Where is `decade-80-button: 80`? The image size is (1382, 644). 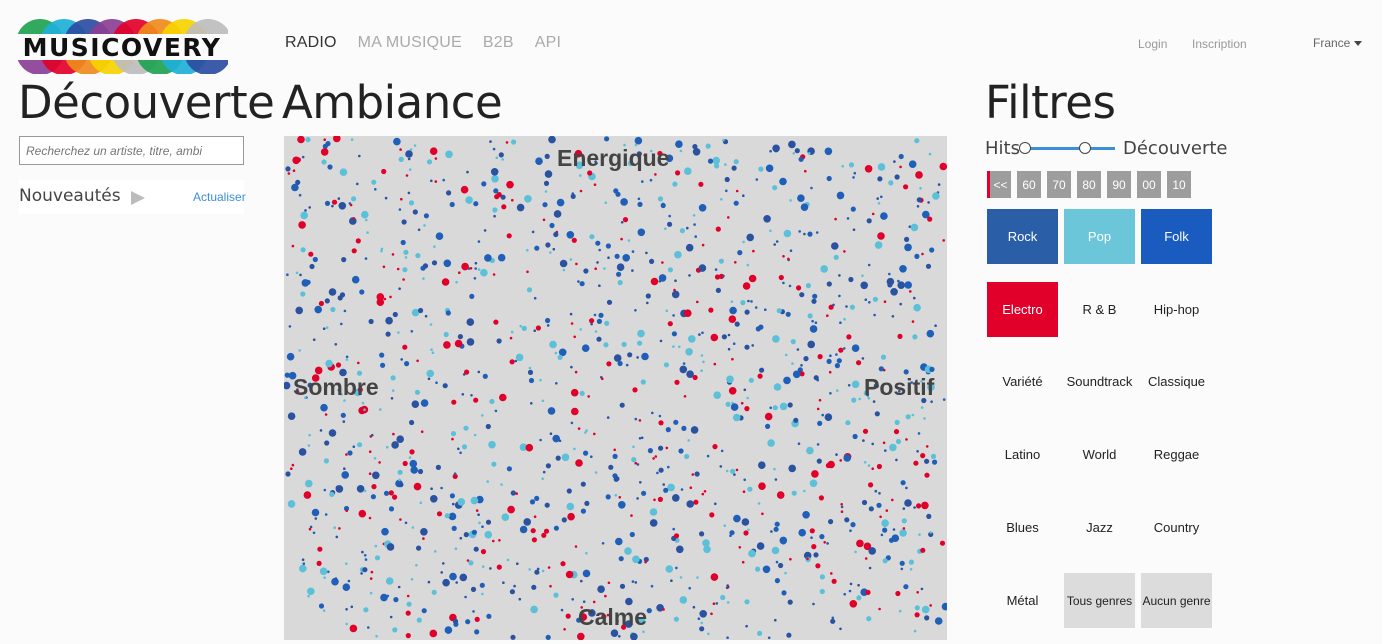 decade-80-button: 80 is located at coordinates (1089, 184).